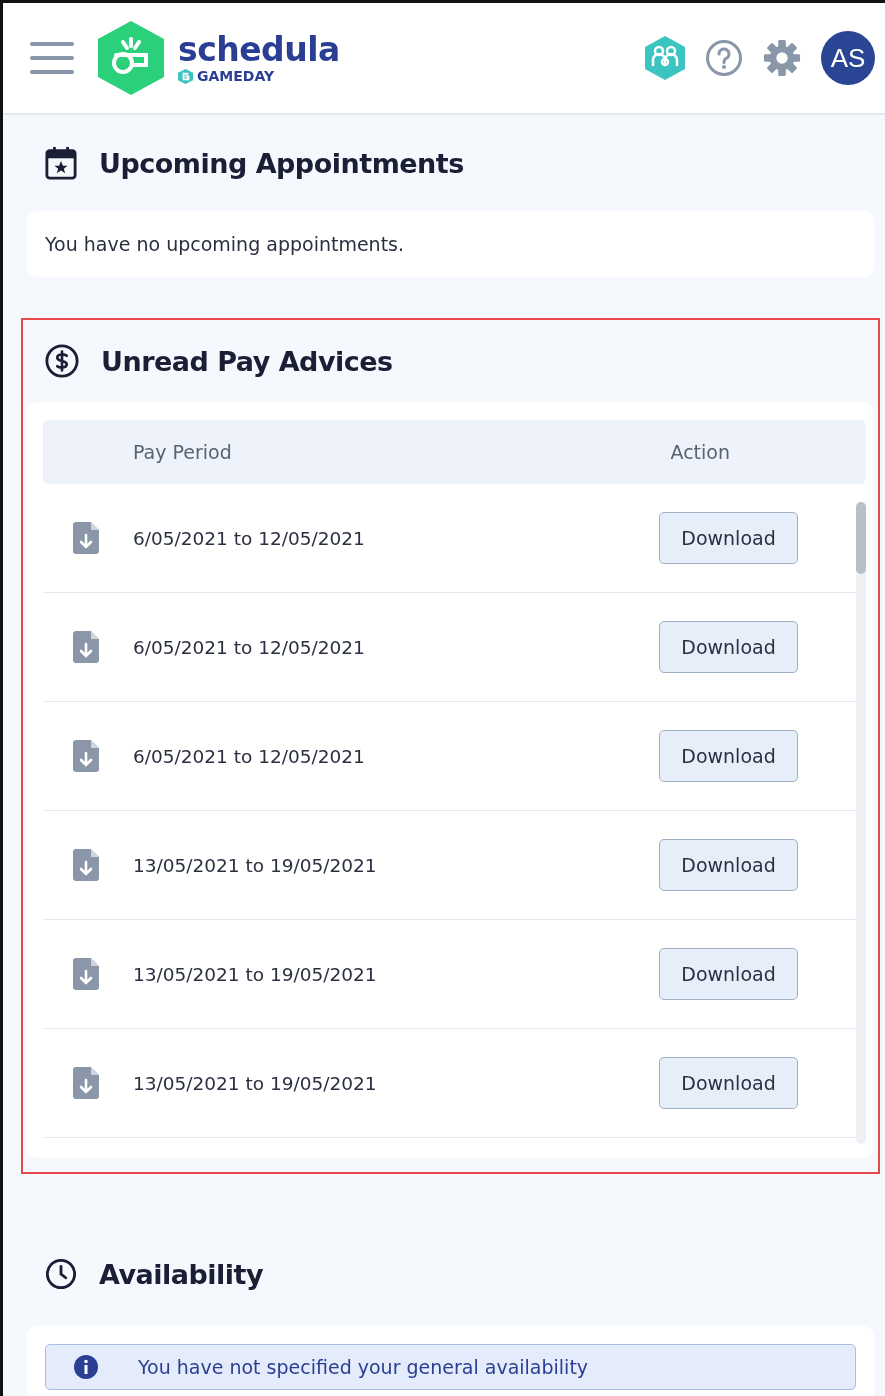 This screenshot has width=885, height=1396. Describe the element at coordinates (363, 1367) in the screenshot. I see `info-message: You have not specified your general availability` at that location.